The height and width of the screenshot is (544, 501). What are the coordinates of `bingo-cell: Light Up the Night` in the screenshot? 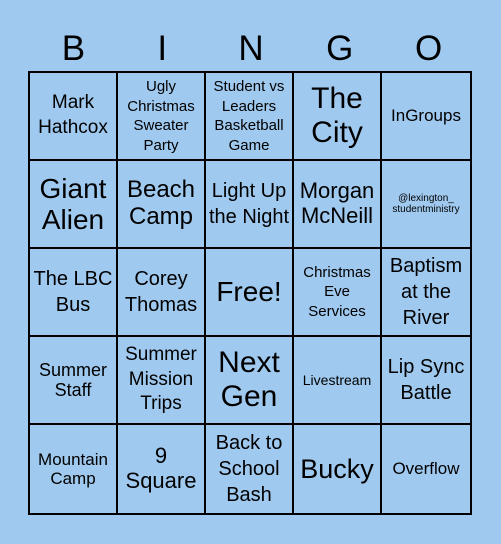 It's located at (250, 205).